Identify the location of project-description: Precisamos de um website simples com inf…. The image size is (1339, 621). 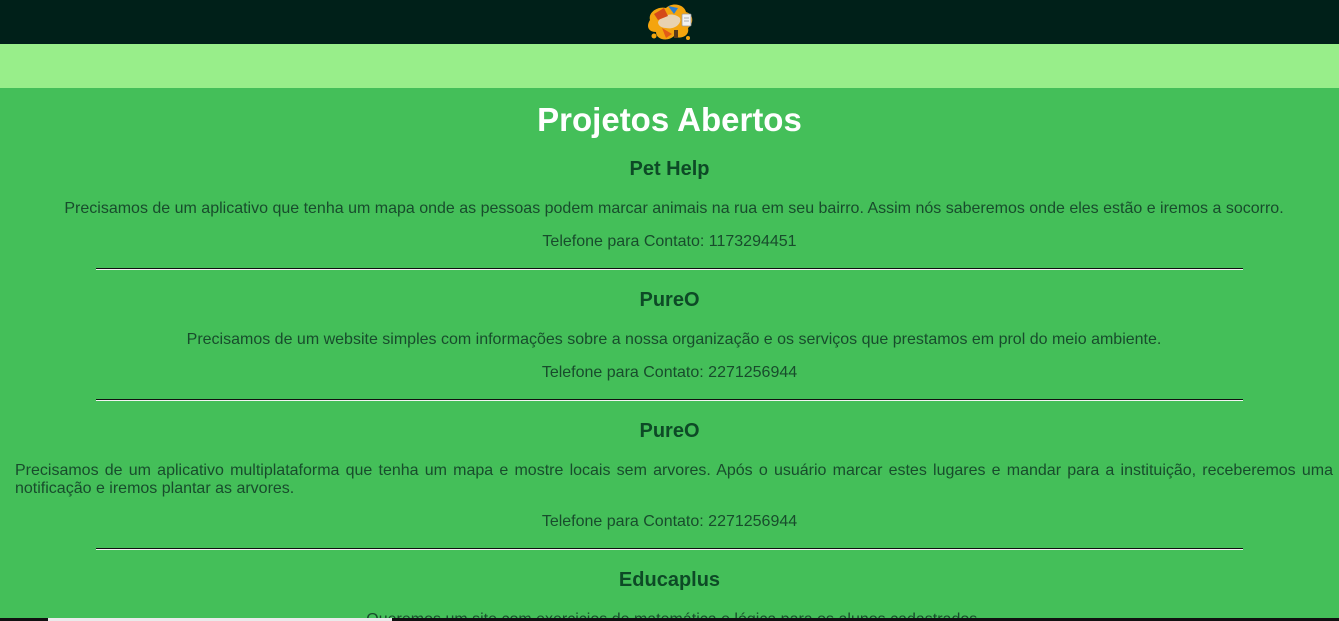
(674, 339).